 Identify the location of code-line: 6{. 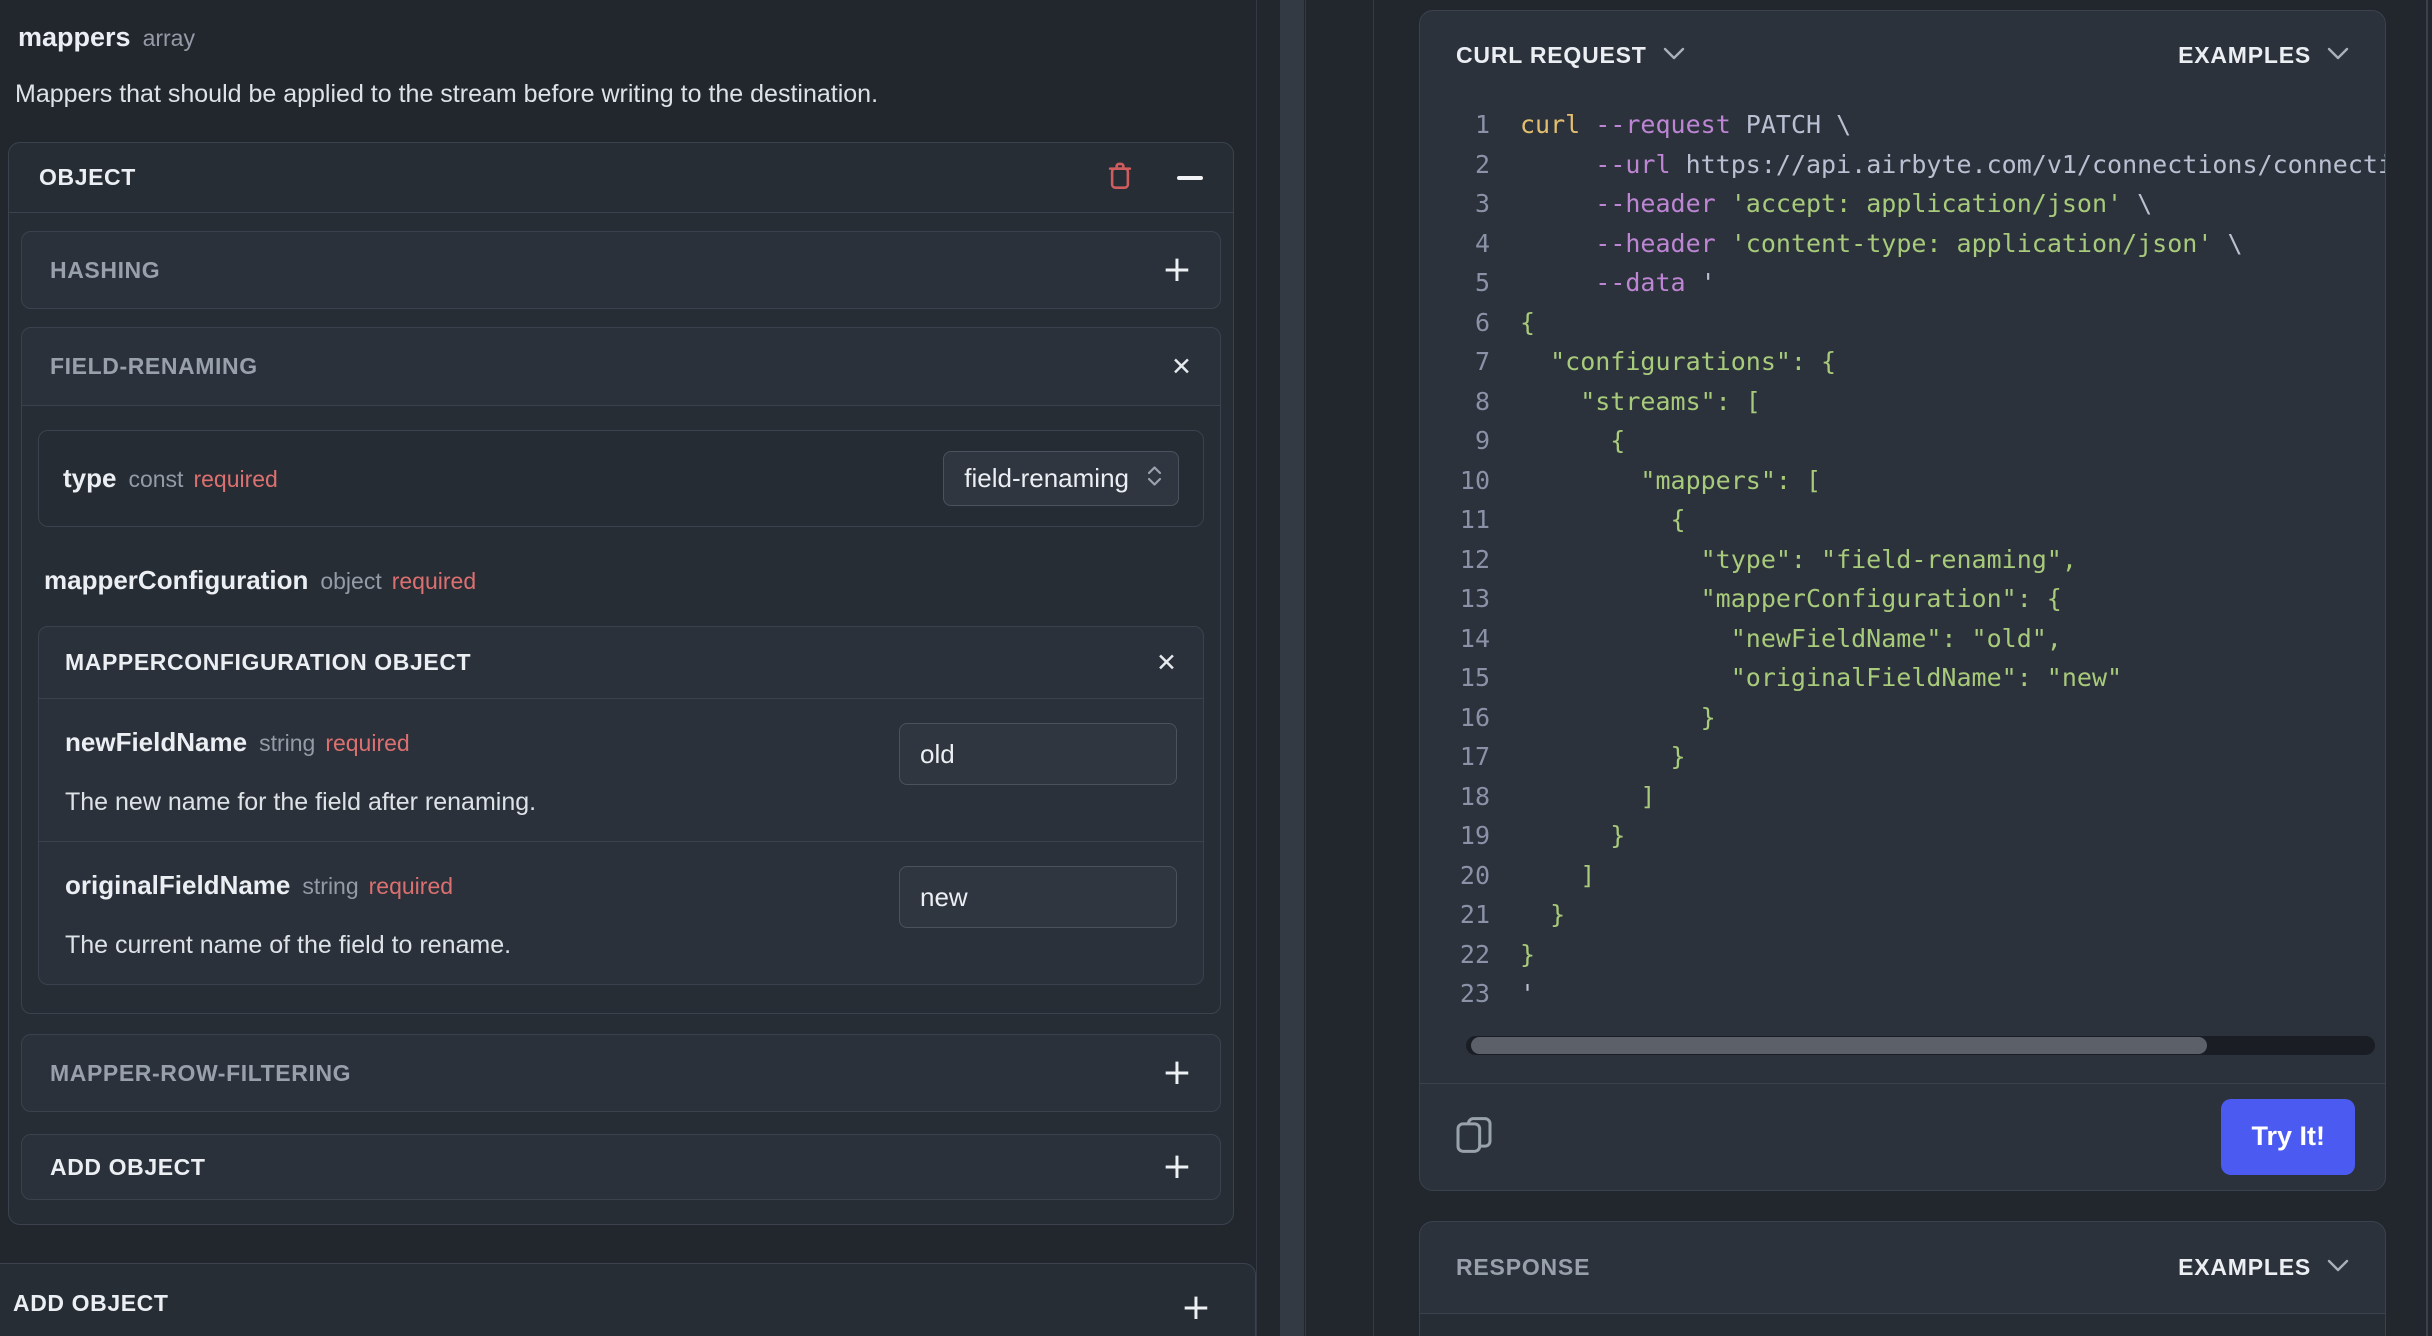
(1505, 322).